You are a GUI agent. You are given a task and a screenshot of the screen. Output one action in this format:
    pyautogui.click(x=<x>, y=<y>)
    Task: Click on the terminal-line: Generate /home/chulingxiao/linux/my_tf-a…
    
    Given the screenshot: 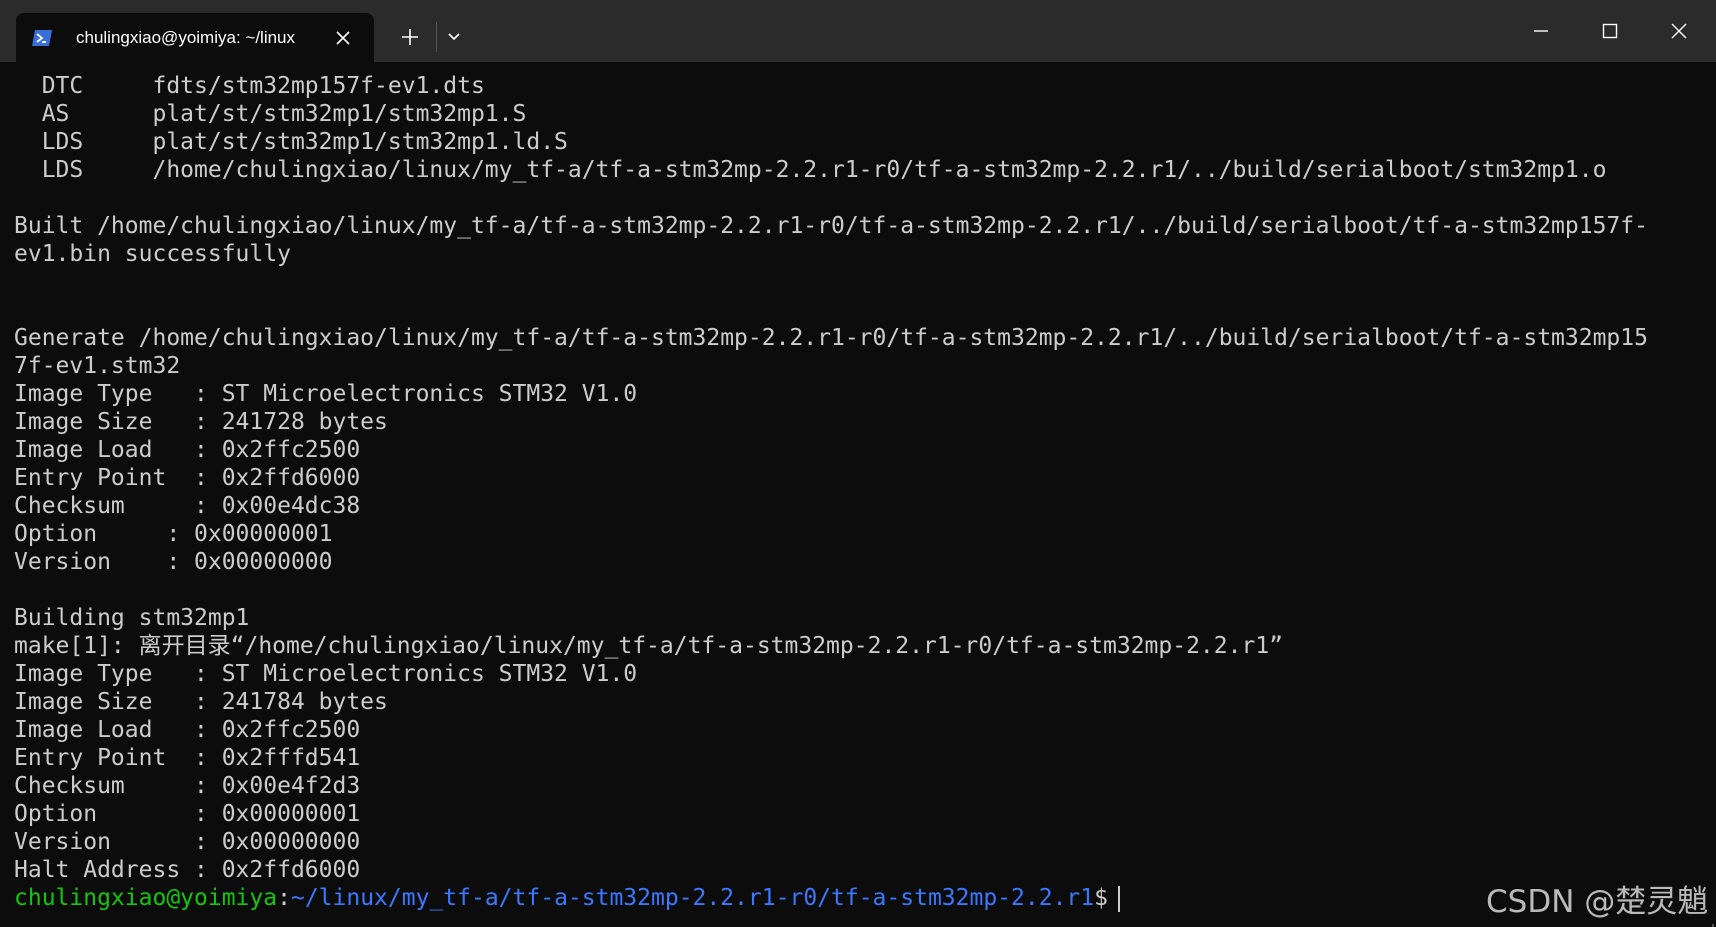 What is the action you would take?
    pyautogui.click(x=831, y=338)
    